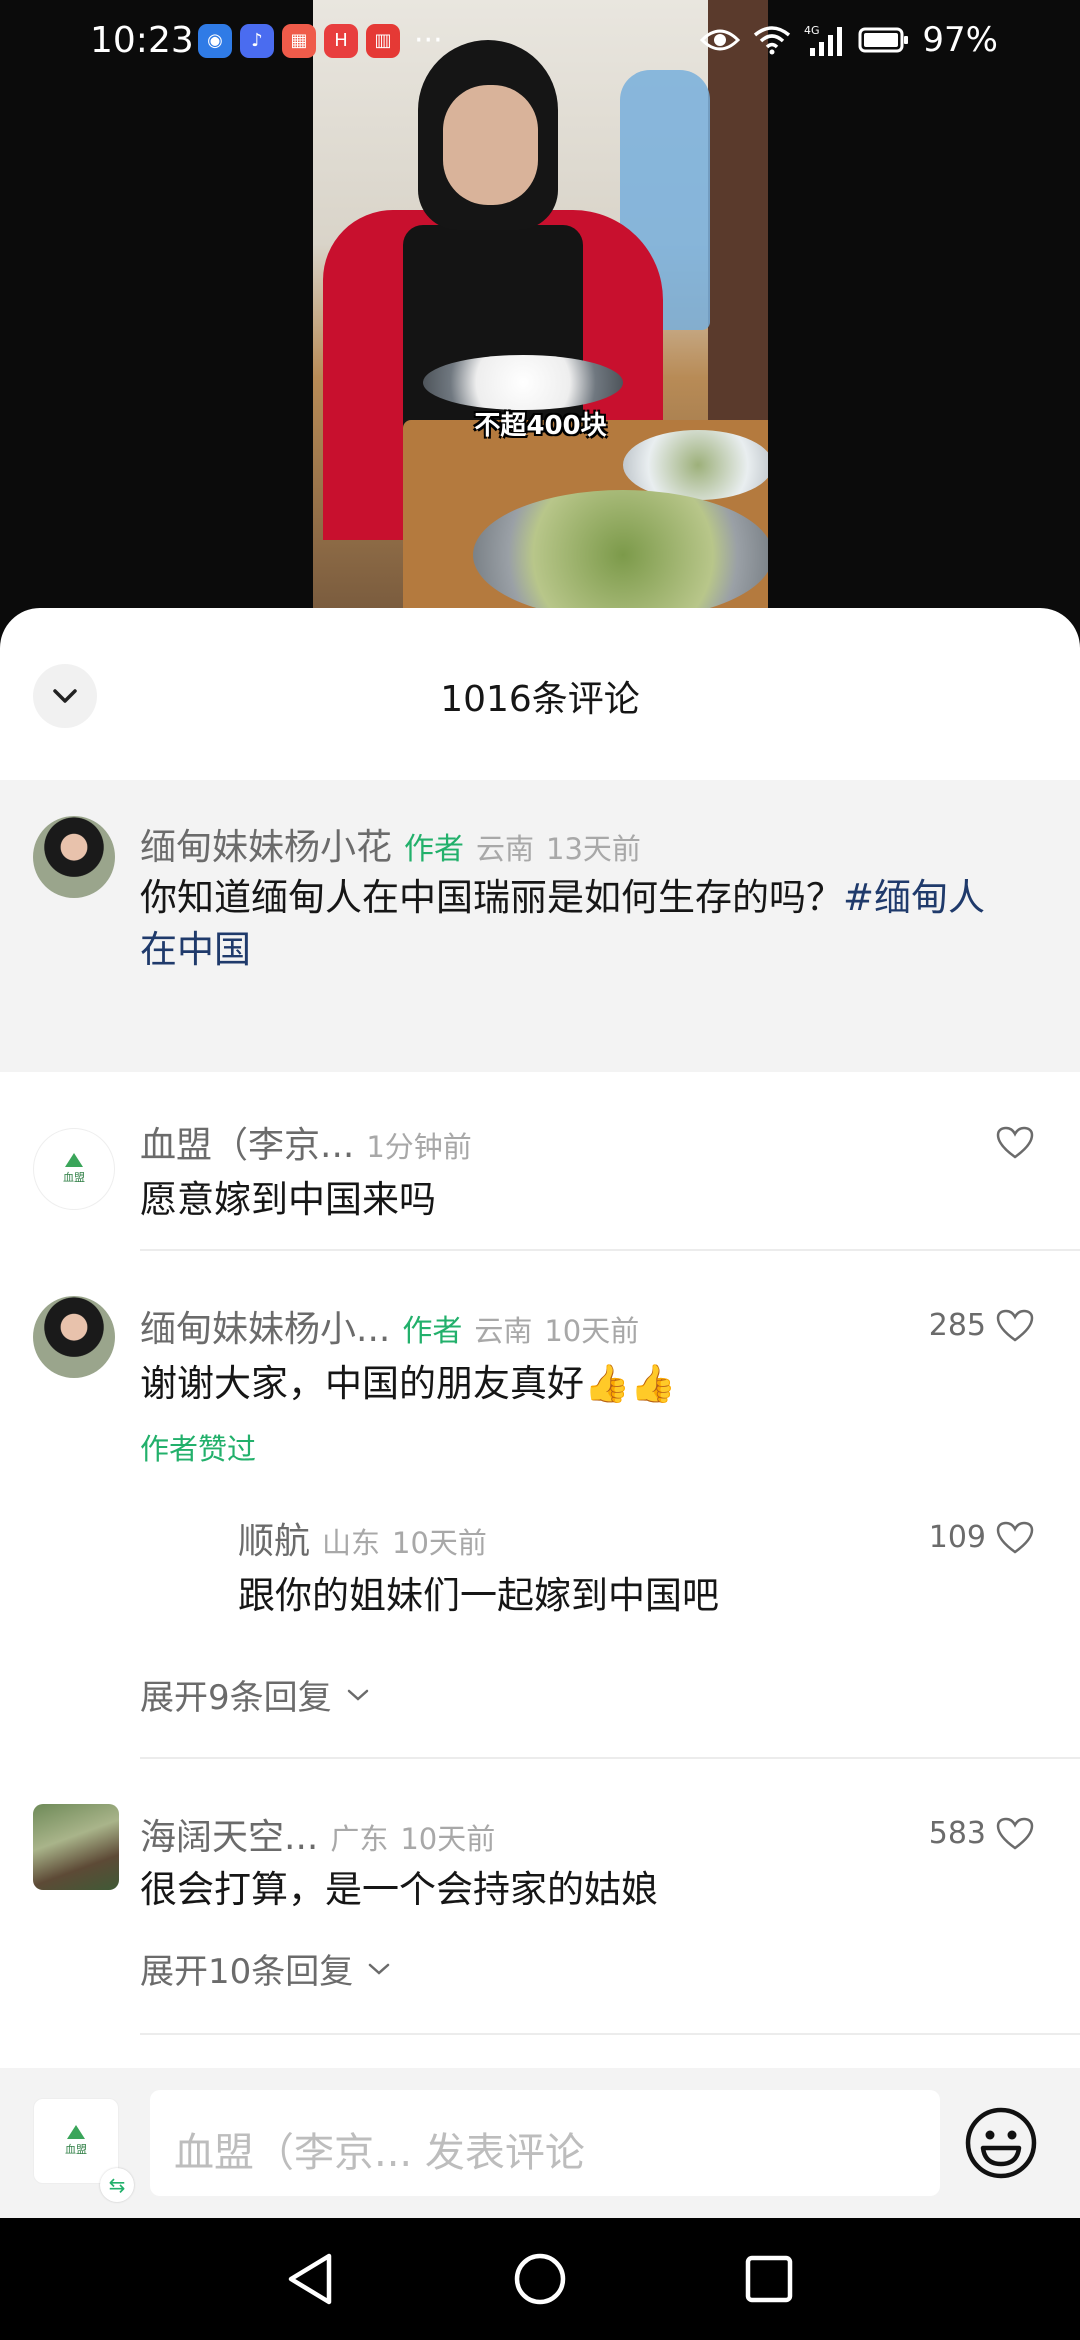  I want to click on reader-icon: ▥, so click(383, 41).